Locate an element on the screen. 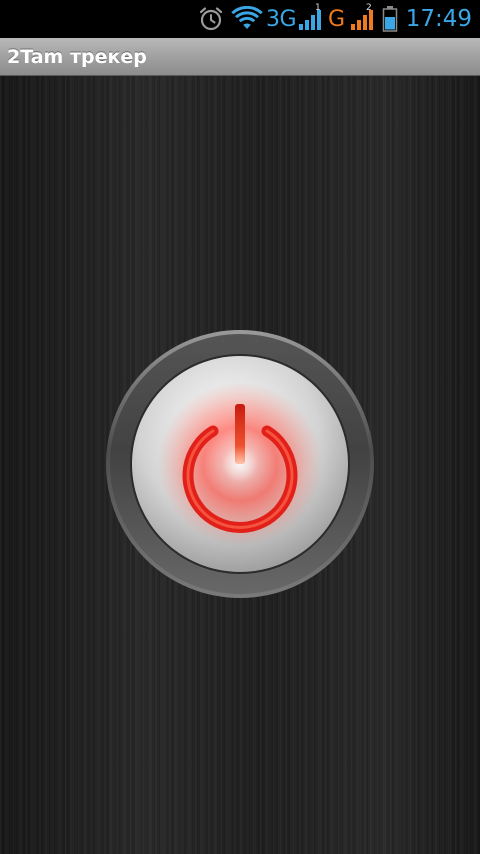 Image resolution: width=480 pixels, height=854 pixels. status-bar: 3G 1 G 2 17:49 is located at coordinates (240, 19).